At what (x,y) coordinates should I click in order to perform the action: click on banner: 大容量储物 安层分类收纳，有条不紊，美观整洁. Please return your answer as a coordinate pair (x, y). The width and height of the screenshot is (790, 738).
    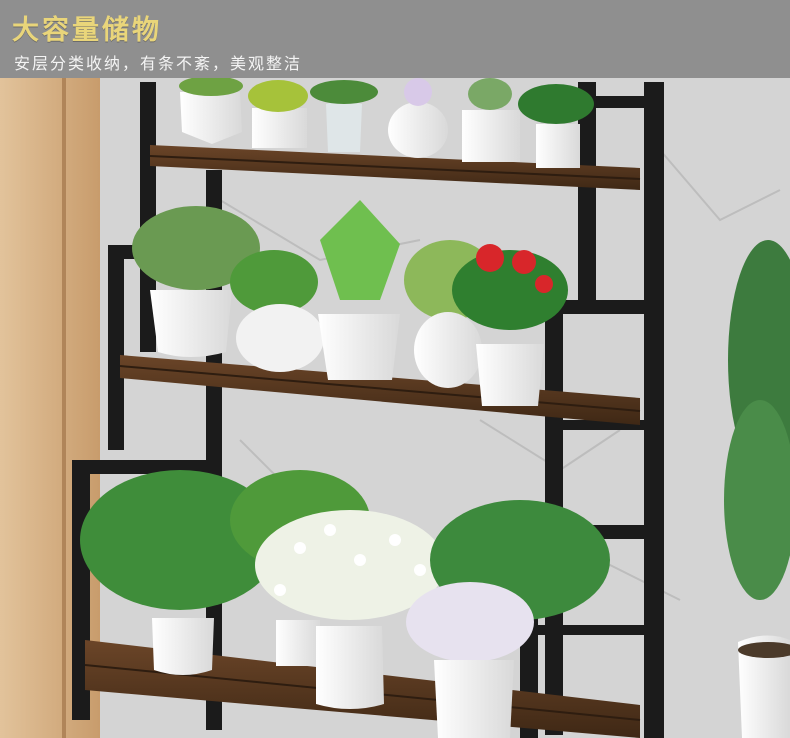
    Looking at the image, I should click on (395, 39).